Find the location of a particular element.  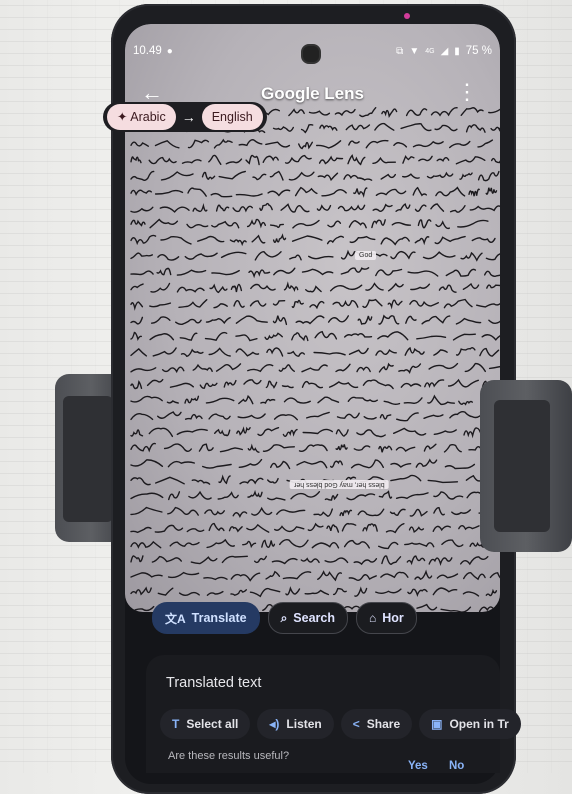

search-chip: ⌕ Search is located at coordinates (307, 618).